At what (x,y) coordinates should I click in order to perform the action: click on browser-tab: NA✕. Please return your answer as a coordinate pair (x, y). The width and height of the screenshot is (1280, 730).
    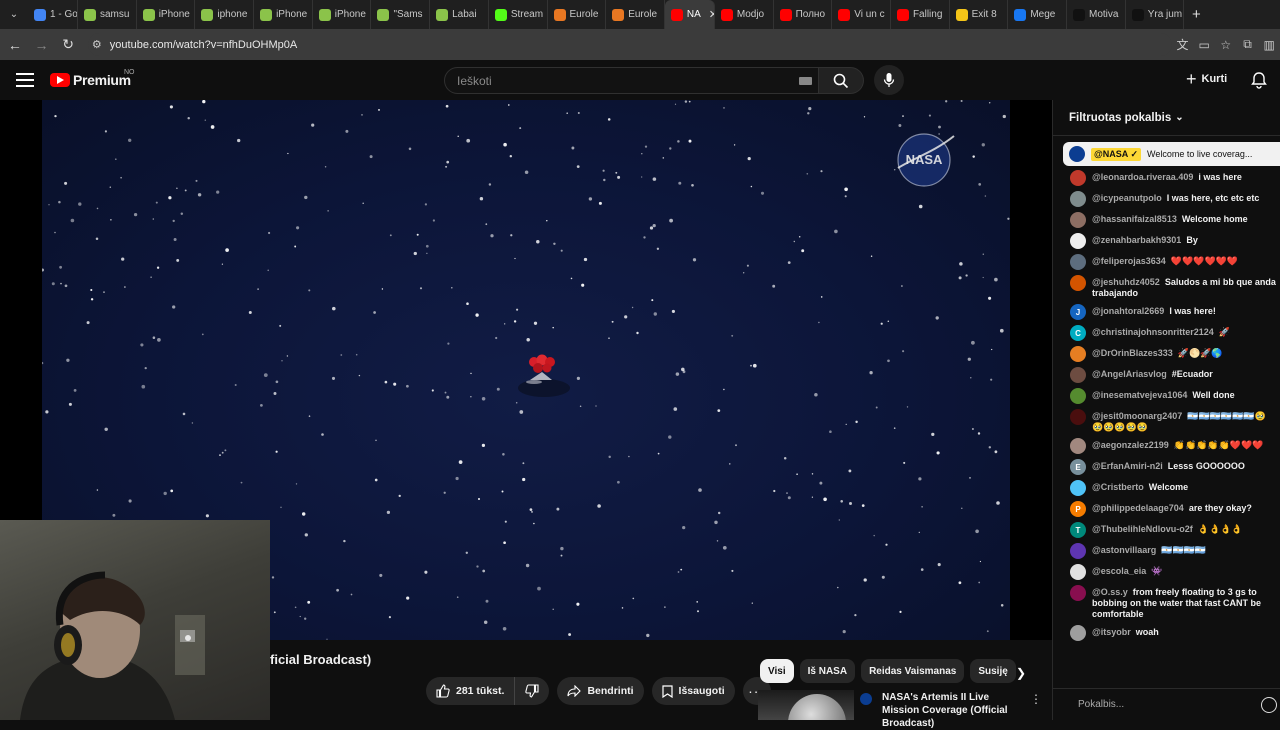
    Looking at the image, I should click on (689, 14).